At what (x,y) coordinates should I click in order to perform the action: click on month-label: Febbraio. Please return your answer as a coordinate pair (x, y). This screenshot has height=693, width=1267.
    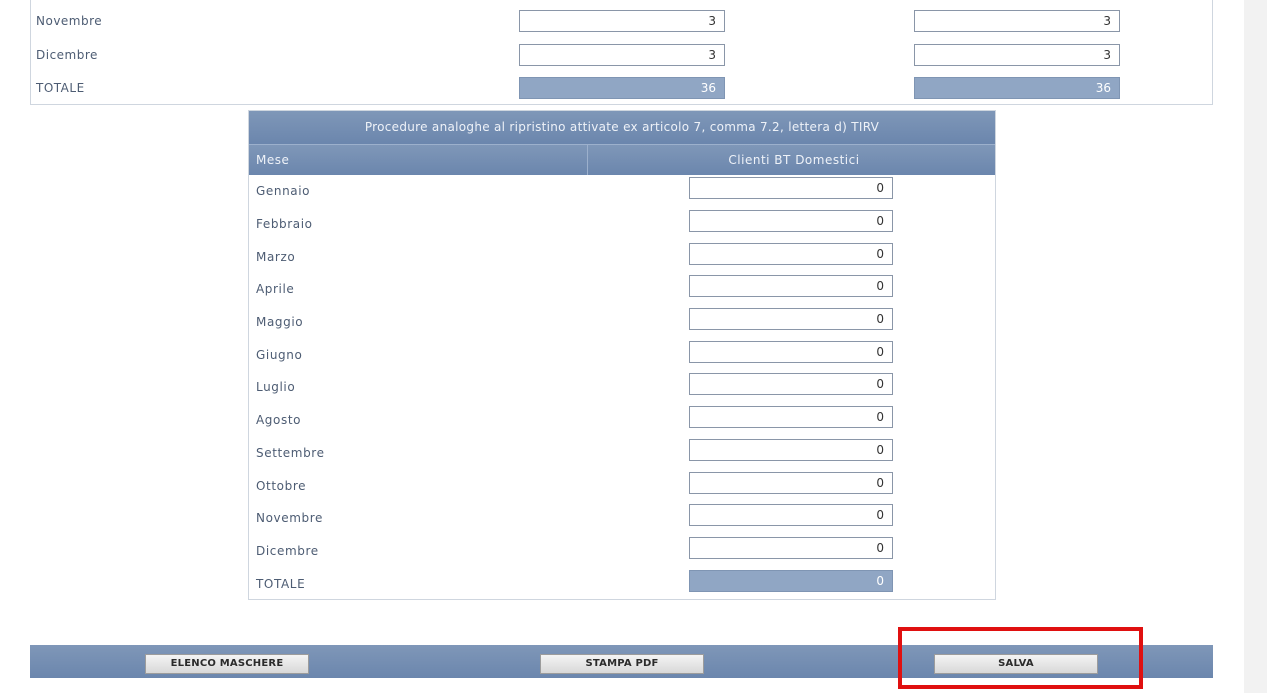
    Looking at the image, I should click on (284, 224).